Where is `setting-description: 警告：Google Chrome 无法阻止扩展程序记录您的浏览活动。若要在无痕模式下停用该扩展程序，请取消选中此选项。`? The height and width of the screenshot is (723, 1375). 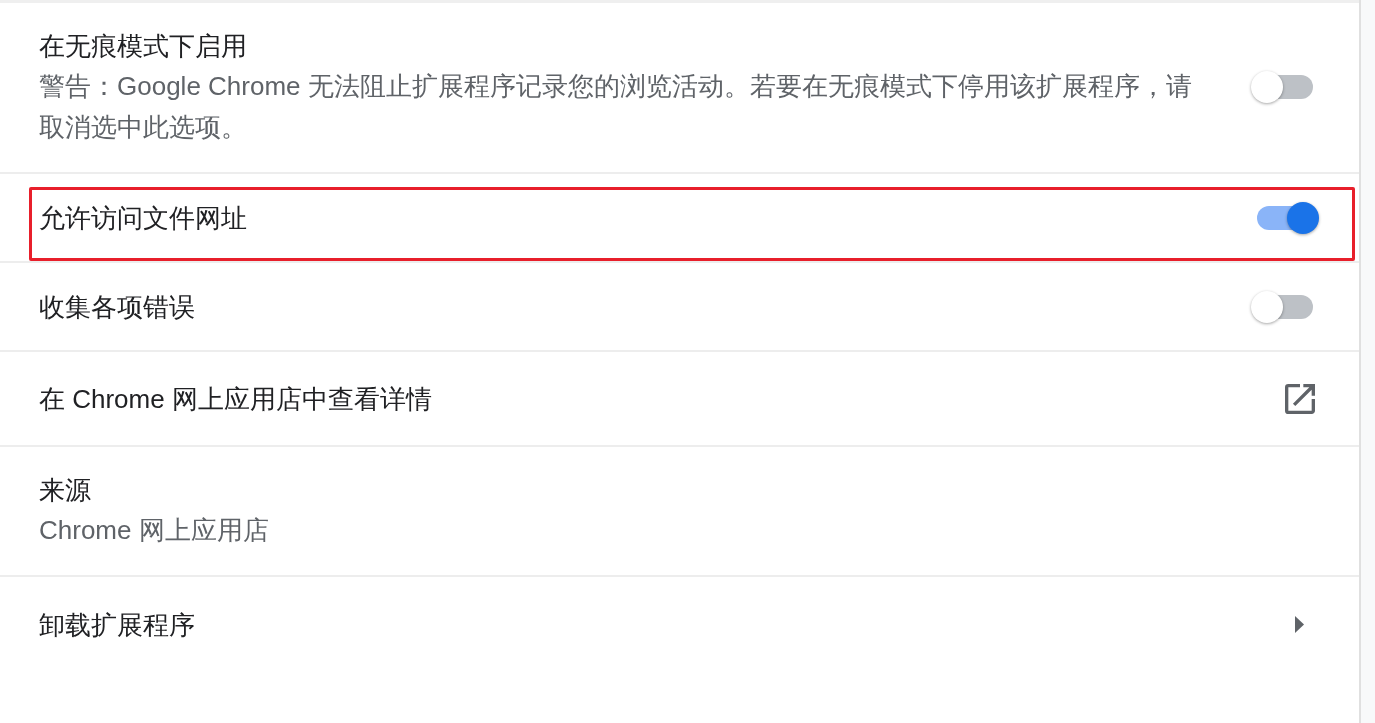 setting-description: 警告：Google Chrome 无法阻止扩展程序记录您的浏览活动。若要在无痕模式下停用该扩展程序，请取消选中此选项。 is located at coordinates (616, 107).